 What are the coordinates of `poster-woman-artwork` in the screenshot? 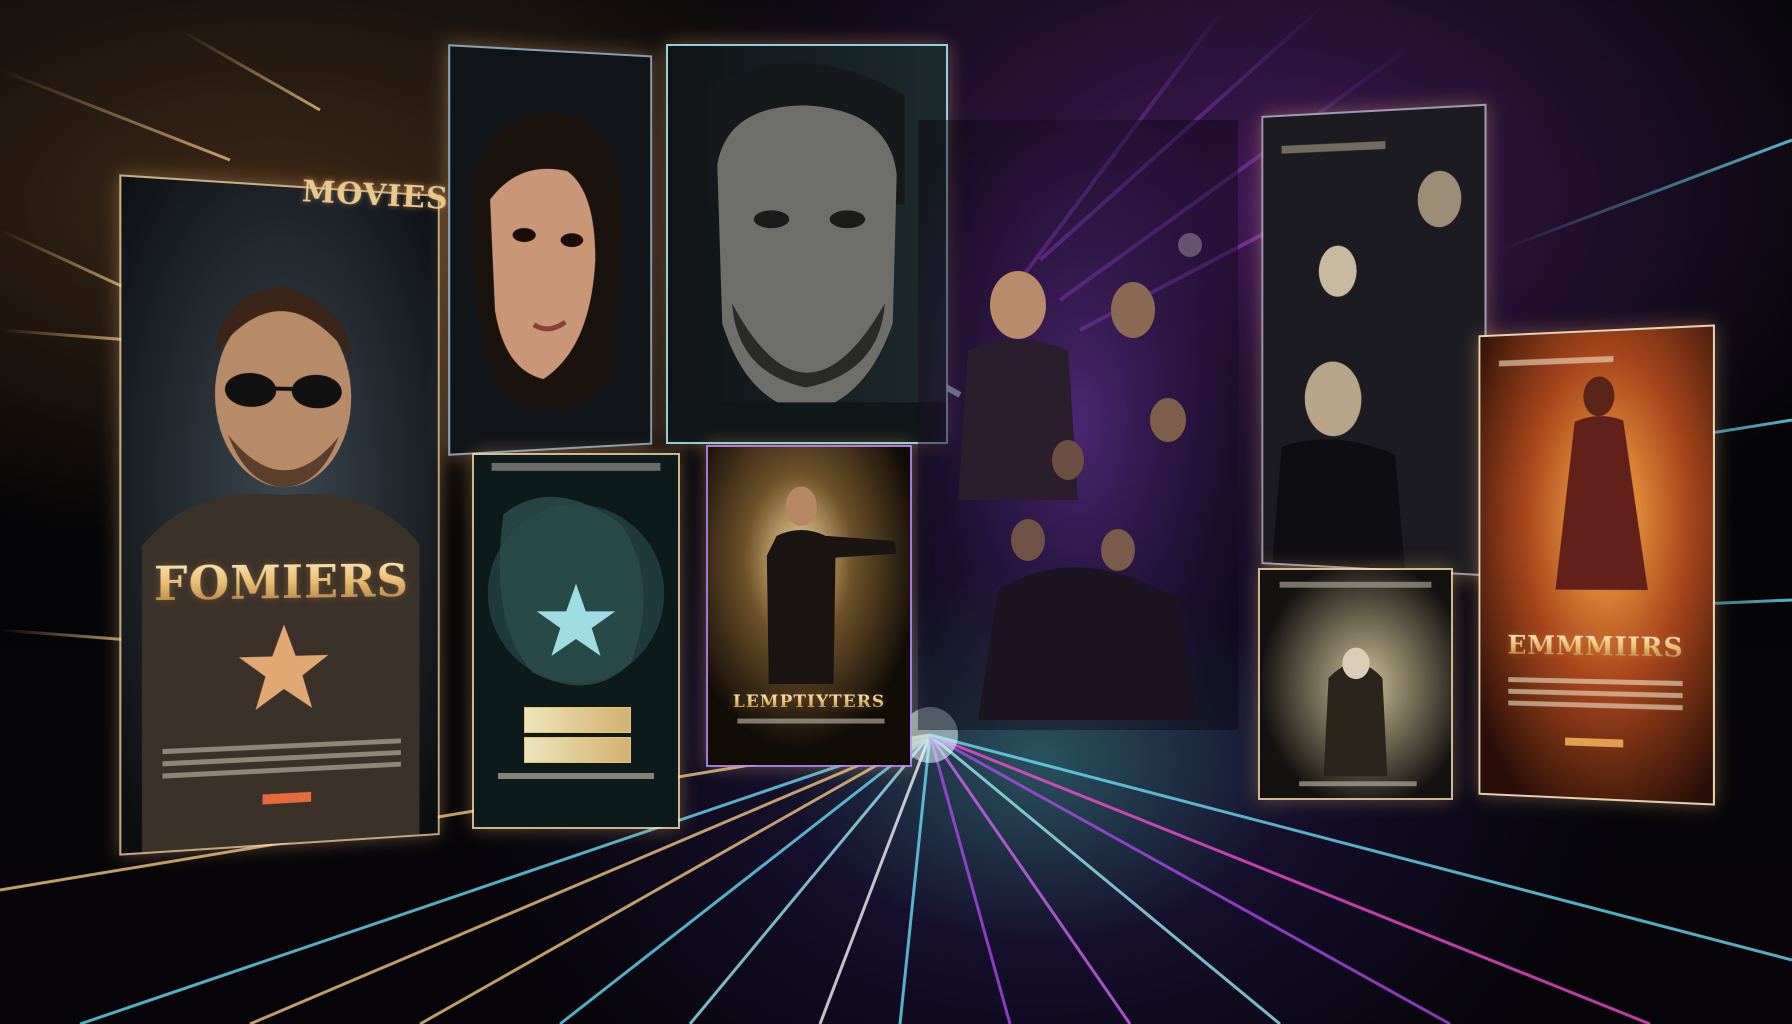 It's located at (550, 249).